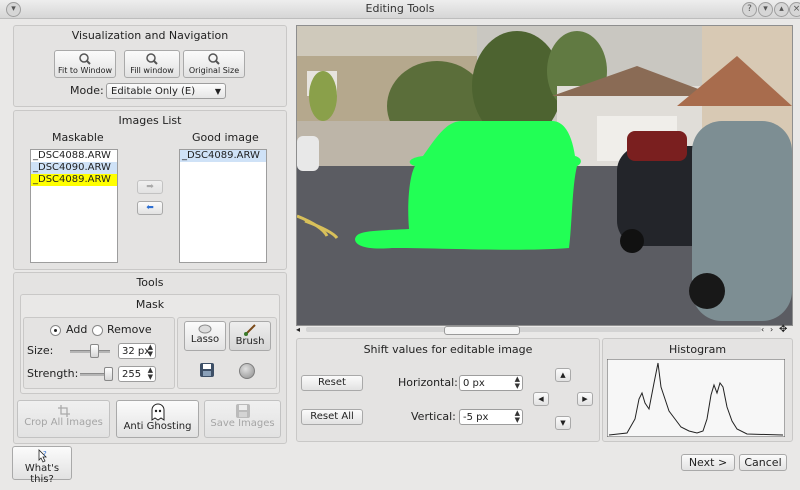 This screenshot has width=800, height=490. I want to click on save-mask-icon, so click(207, 370).